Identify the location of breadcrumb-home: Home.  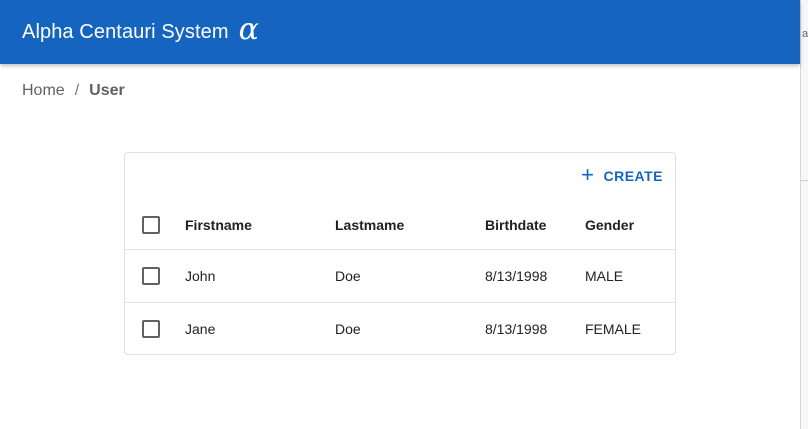
(43, 91).